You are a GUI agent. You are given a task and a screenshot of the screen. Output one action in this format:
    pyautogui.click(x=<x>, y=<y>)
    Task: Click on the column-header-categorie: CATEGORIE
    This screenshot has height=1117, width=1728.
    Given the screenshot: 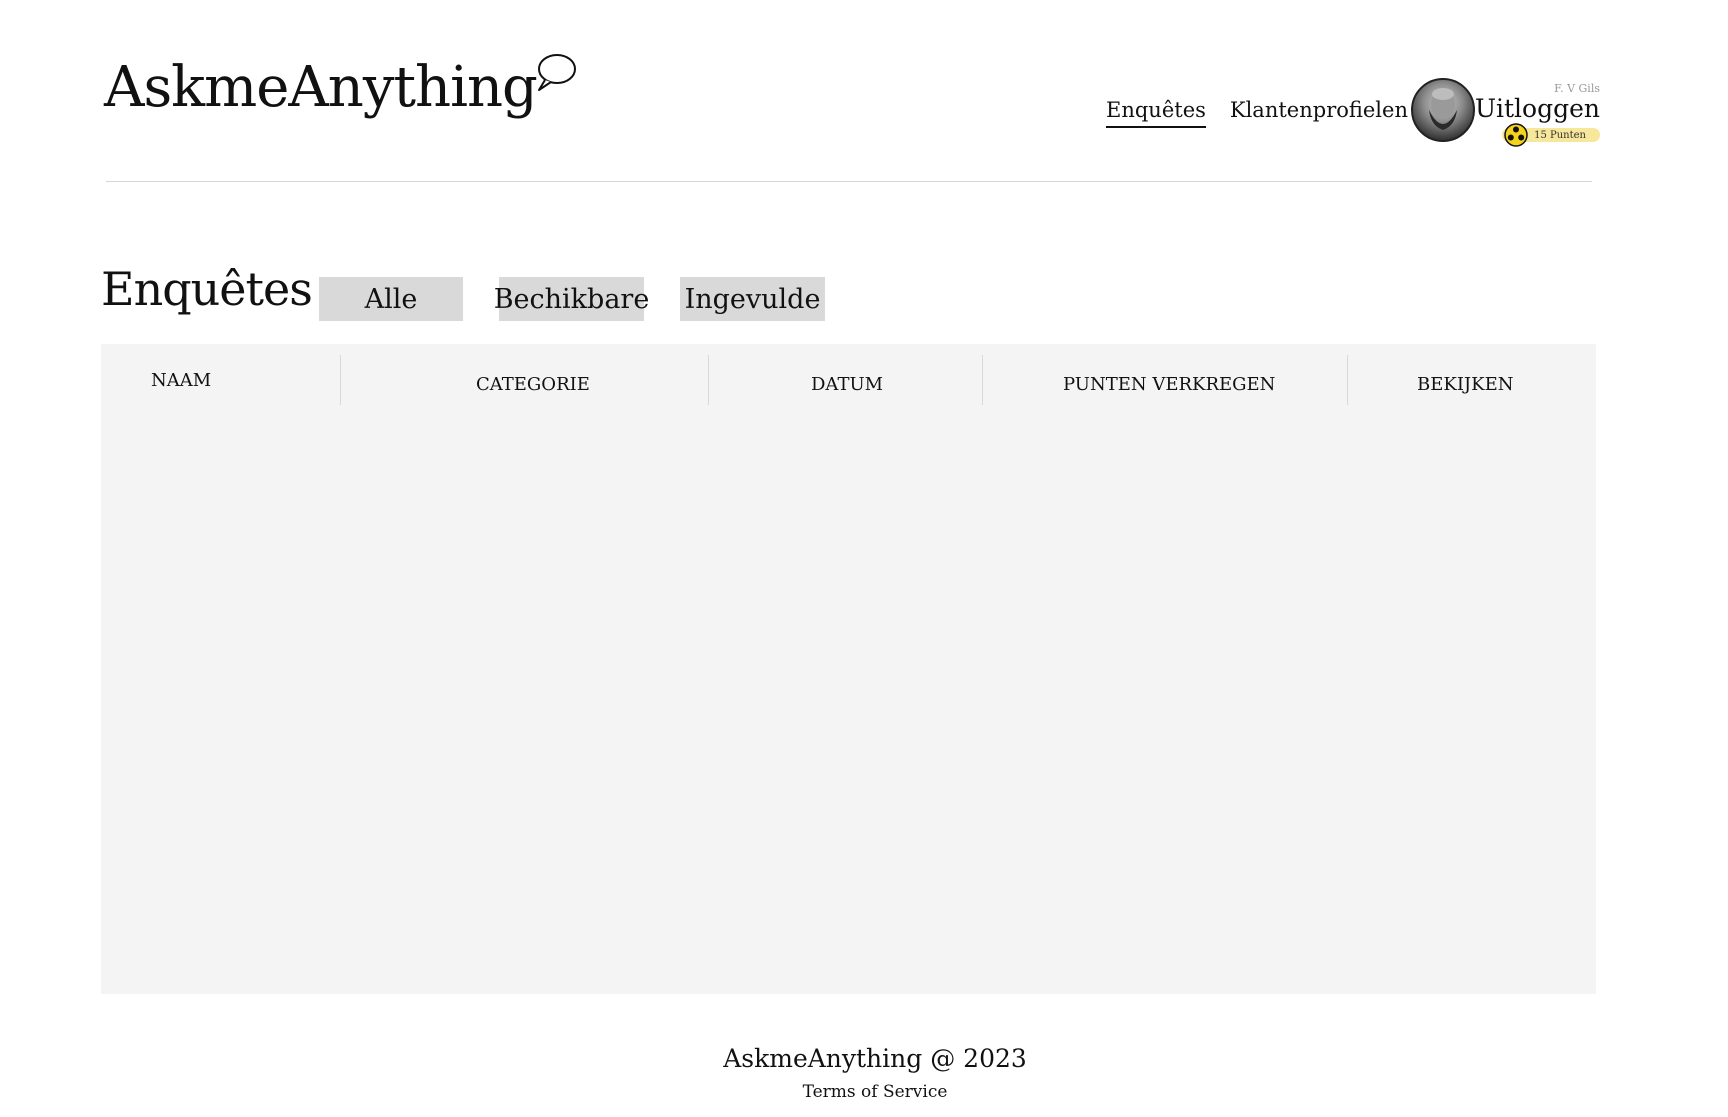 What is the action you would take?
    pyautogui.click(x=533, y=384)
    